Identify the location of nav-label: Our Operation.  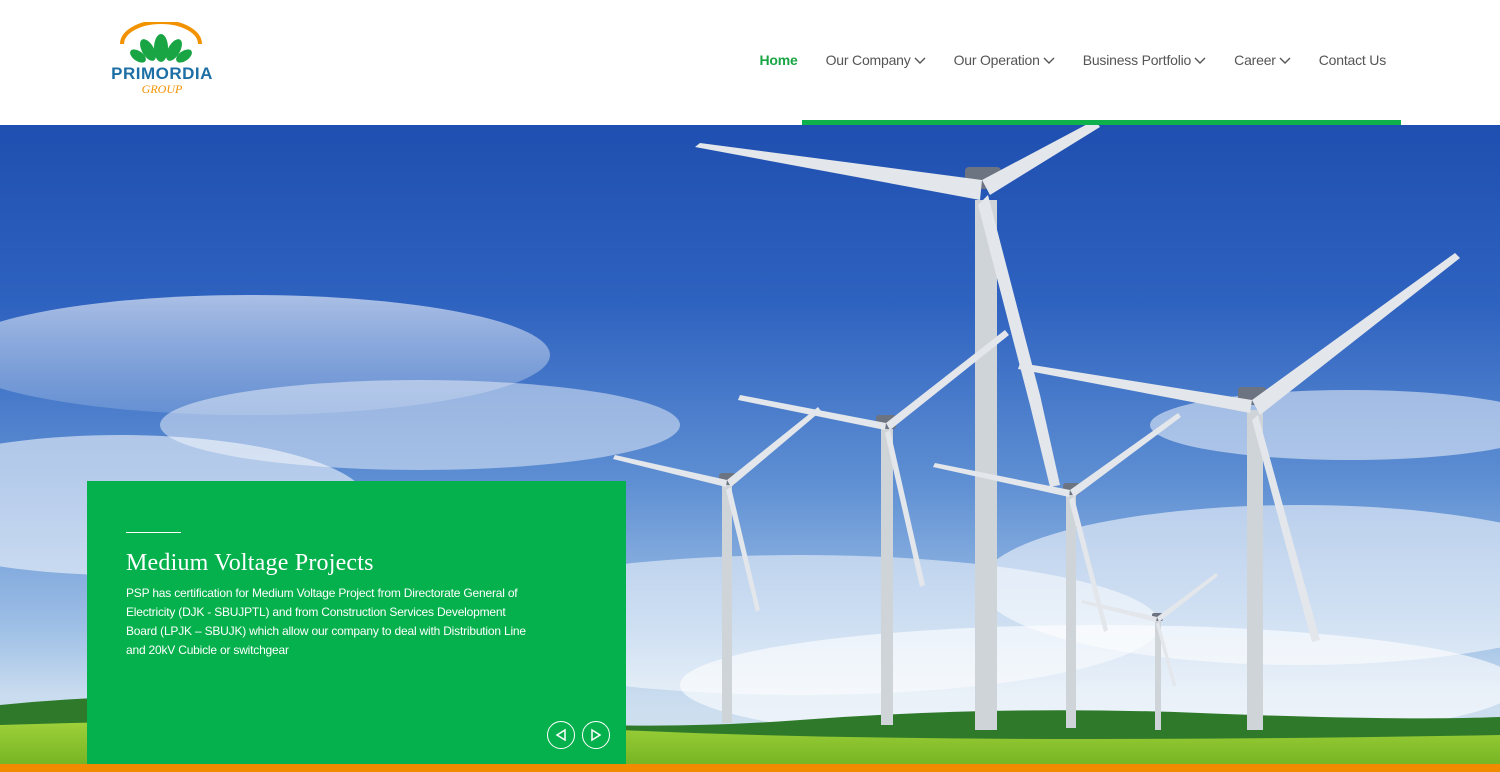
(996, 60).